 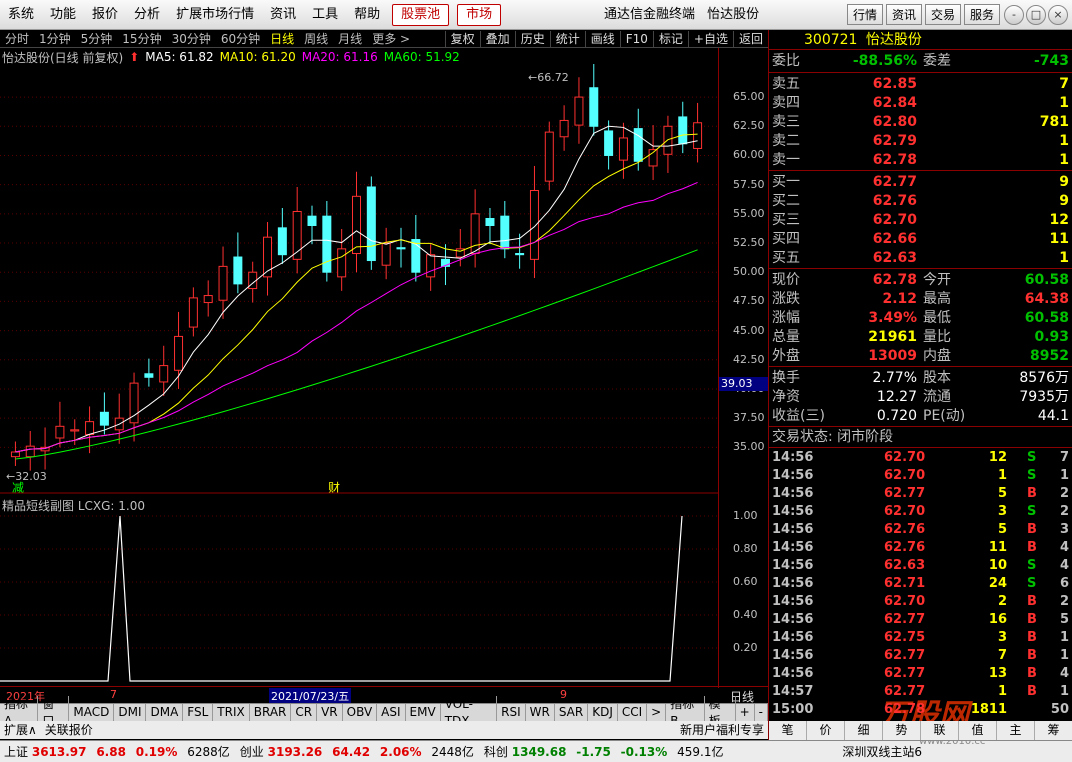 What do you see at coordinates (17, 39) in the screenshot?
I see `period-timeshare: 分时` at bounding box center [17, 39].